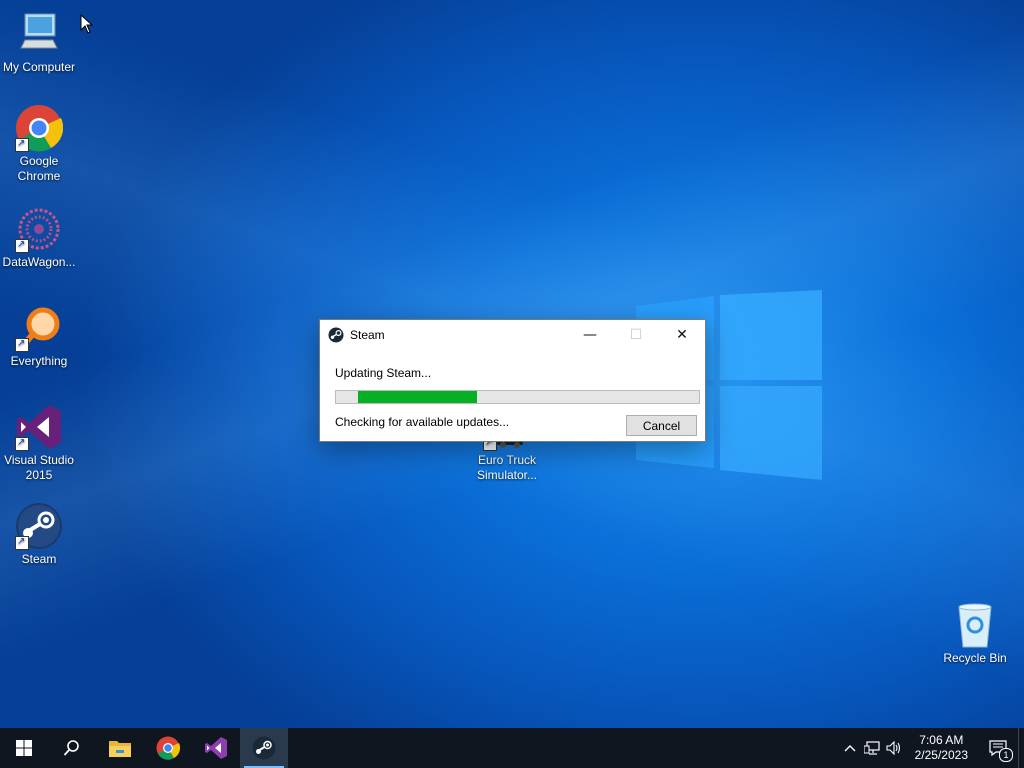  I want to click on desktop-icon-label: Everything, so click(39, 361).